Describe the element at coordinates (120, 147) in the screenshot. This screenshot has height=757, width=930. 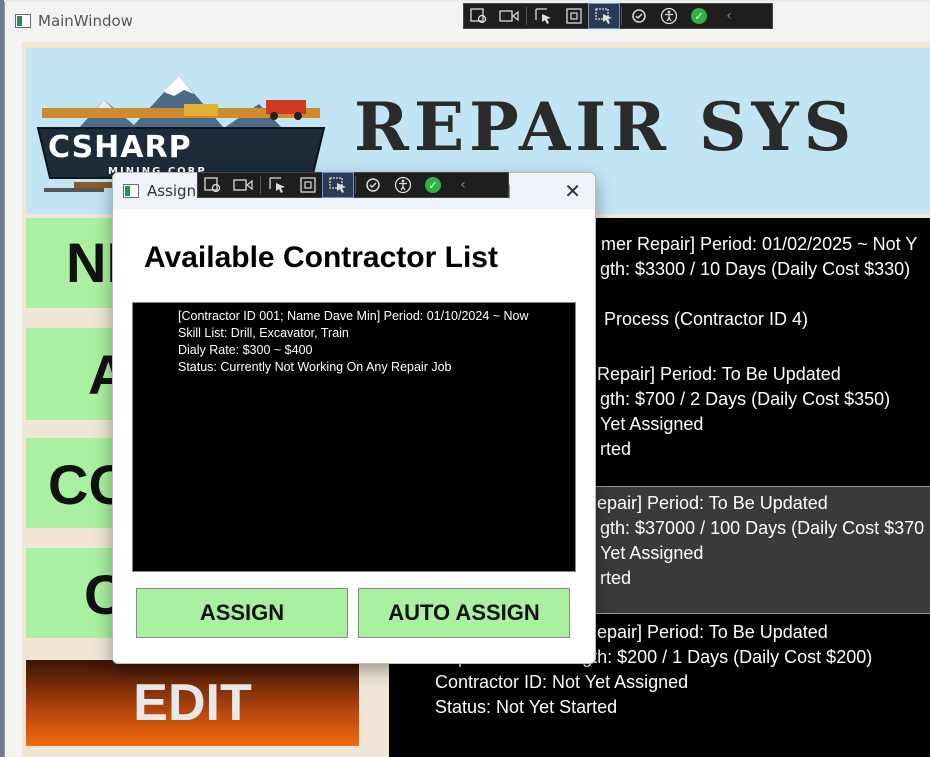
I see `logo-text: CSHARP` at that location.